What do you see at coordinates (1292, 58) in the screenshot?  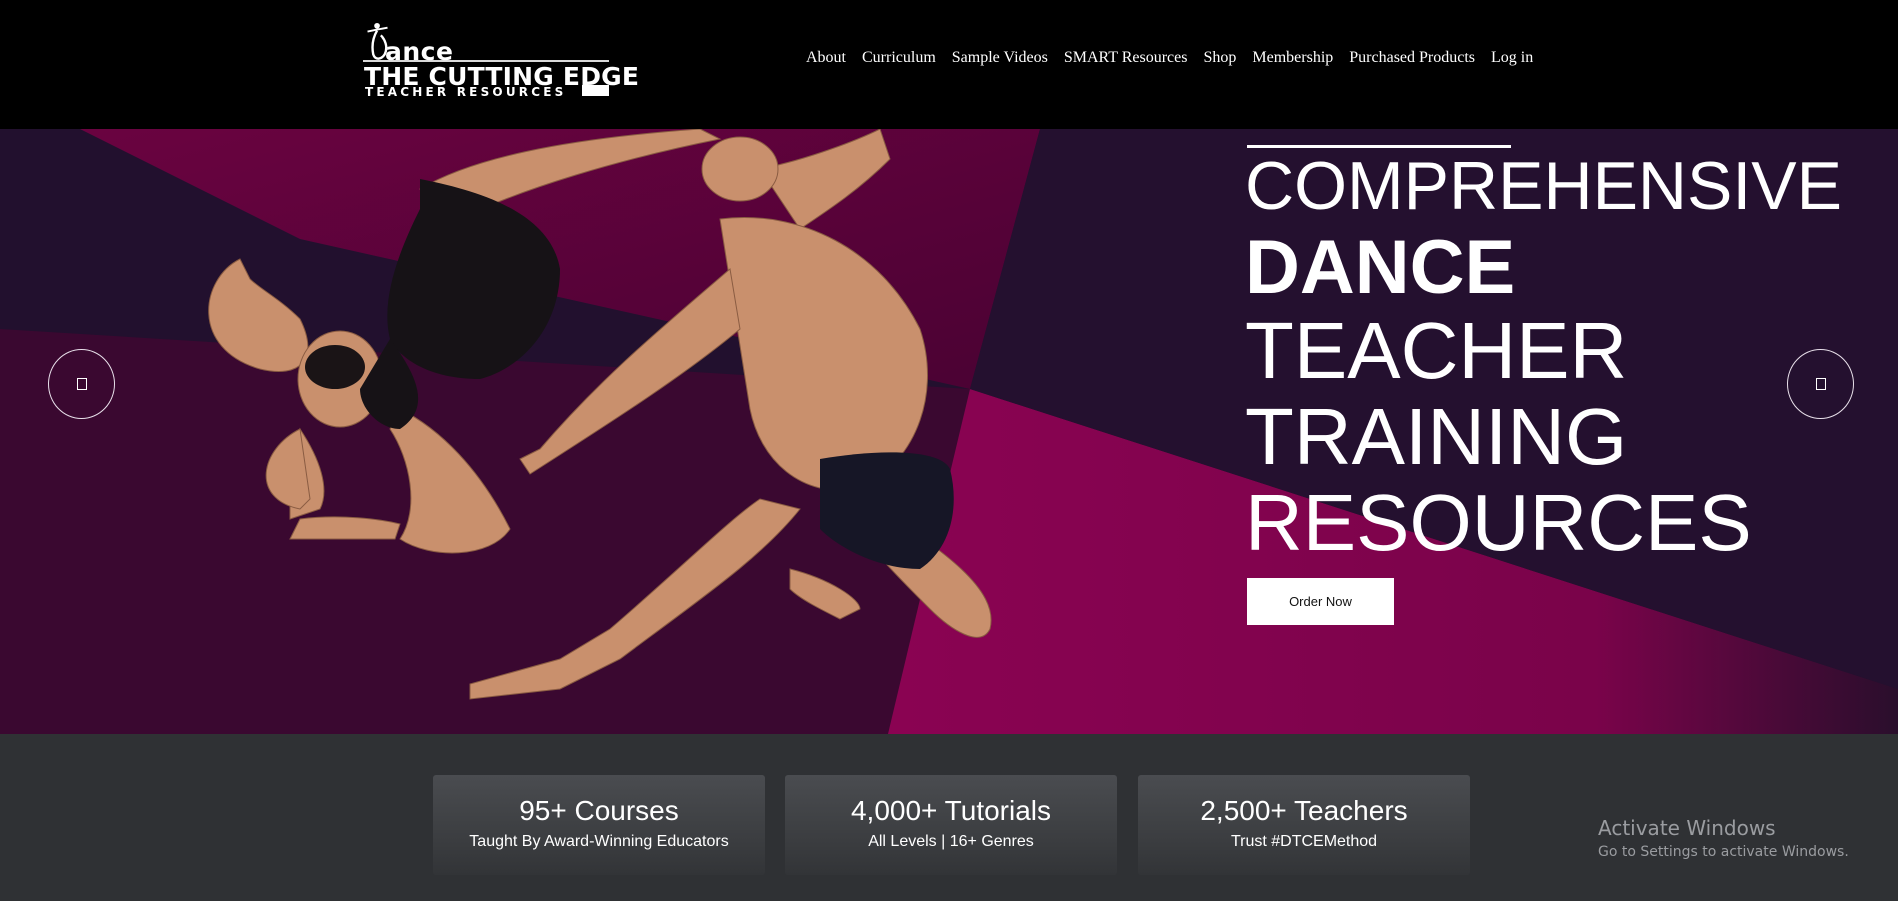 I see `nav-membership: Membership` at bounding box center [1292, 58].